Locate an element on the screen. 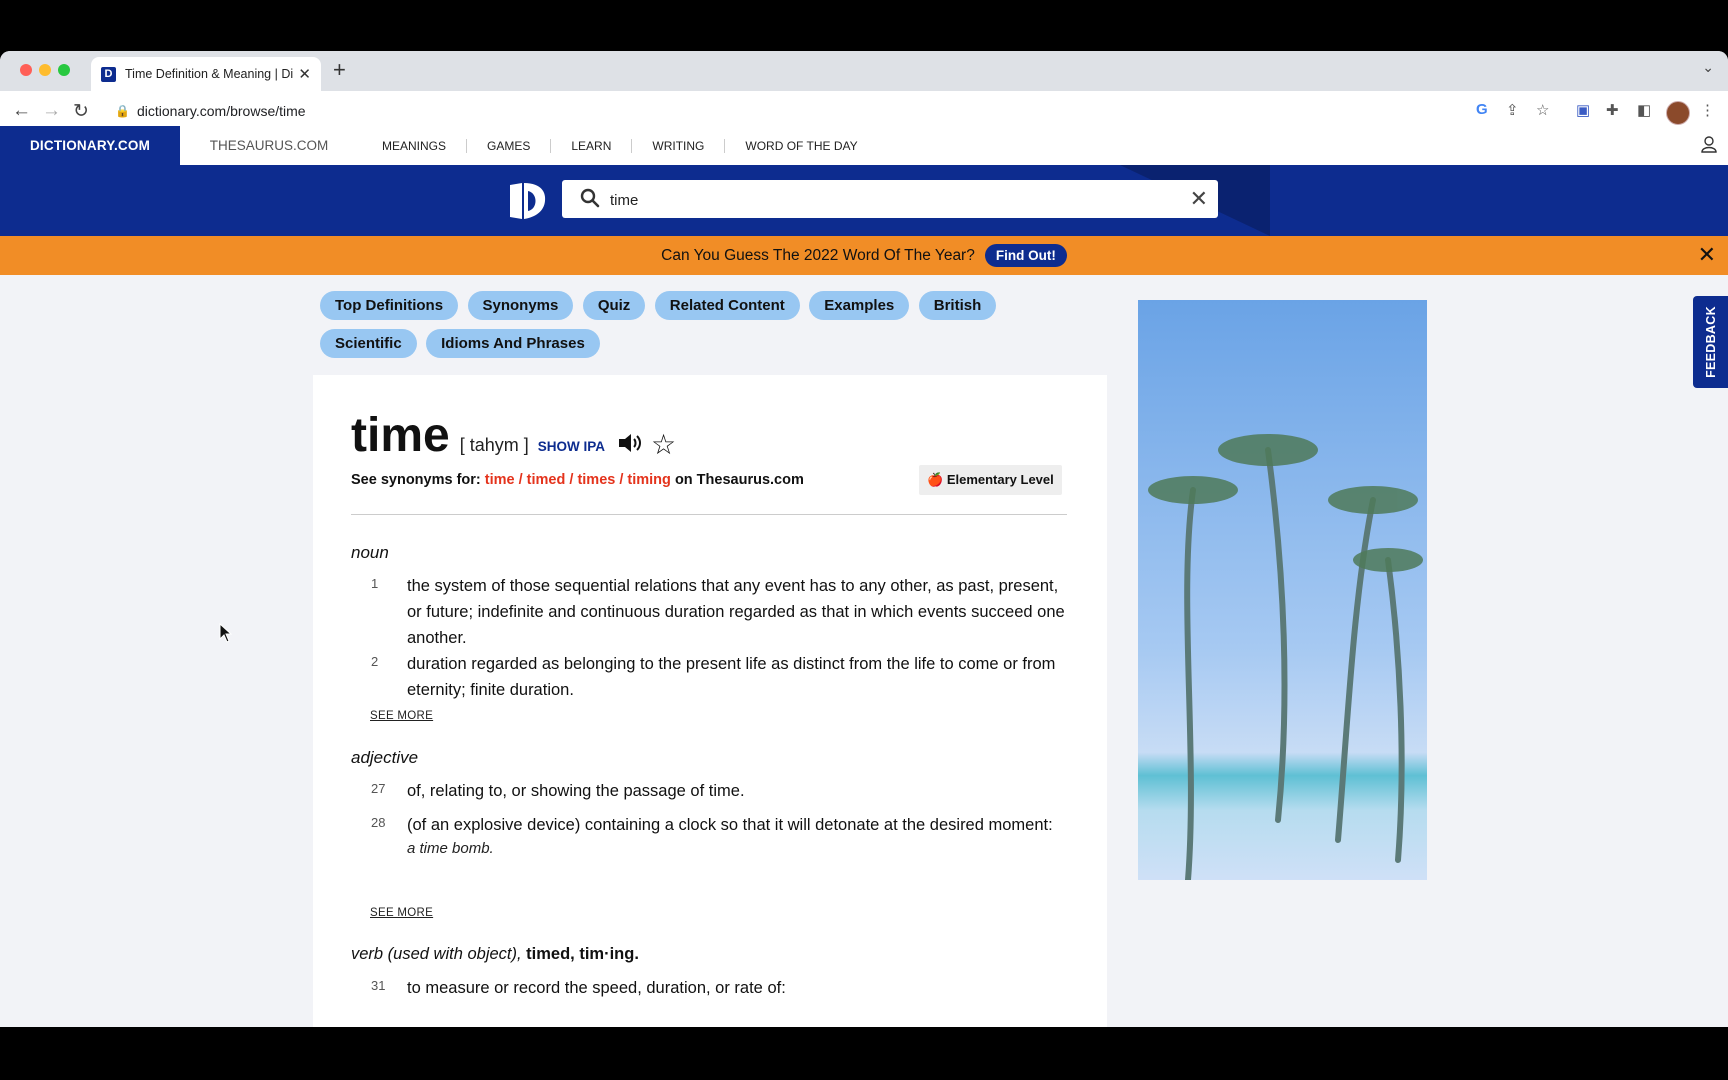 Image resolution: width=1728 pixels, height=1080 pixels. find-out-button: Find Out! is located at coordinates (1025, 255).